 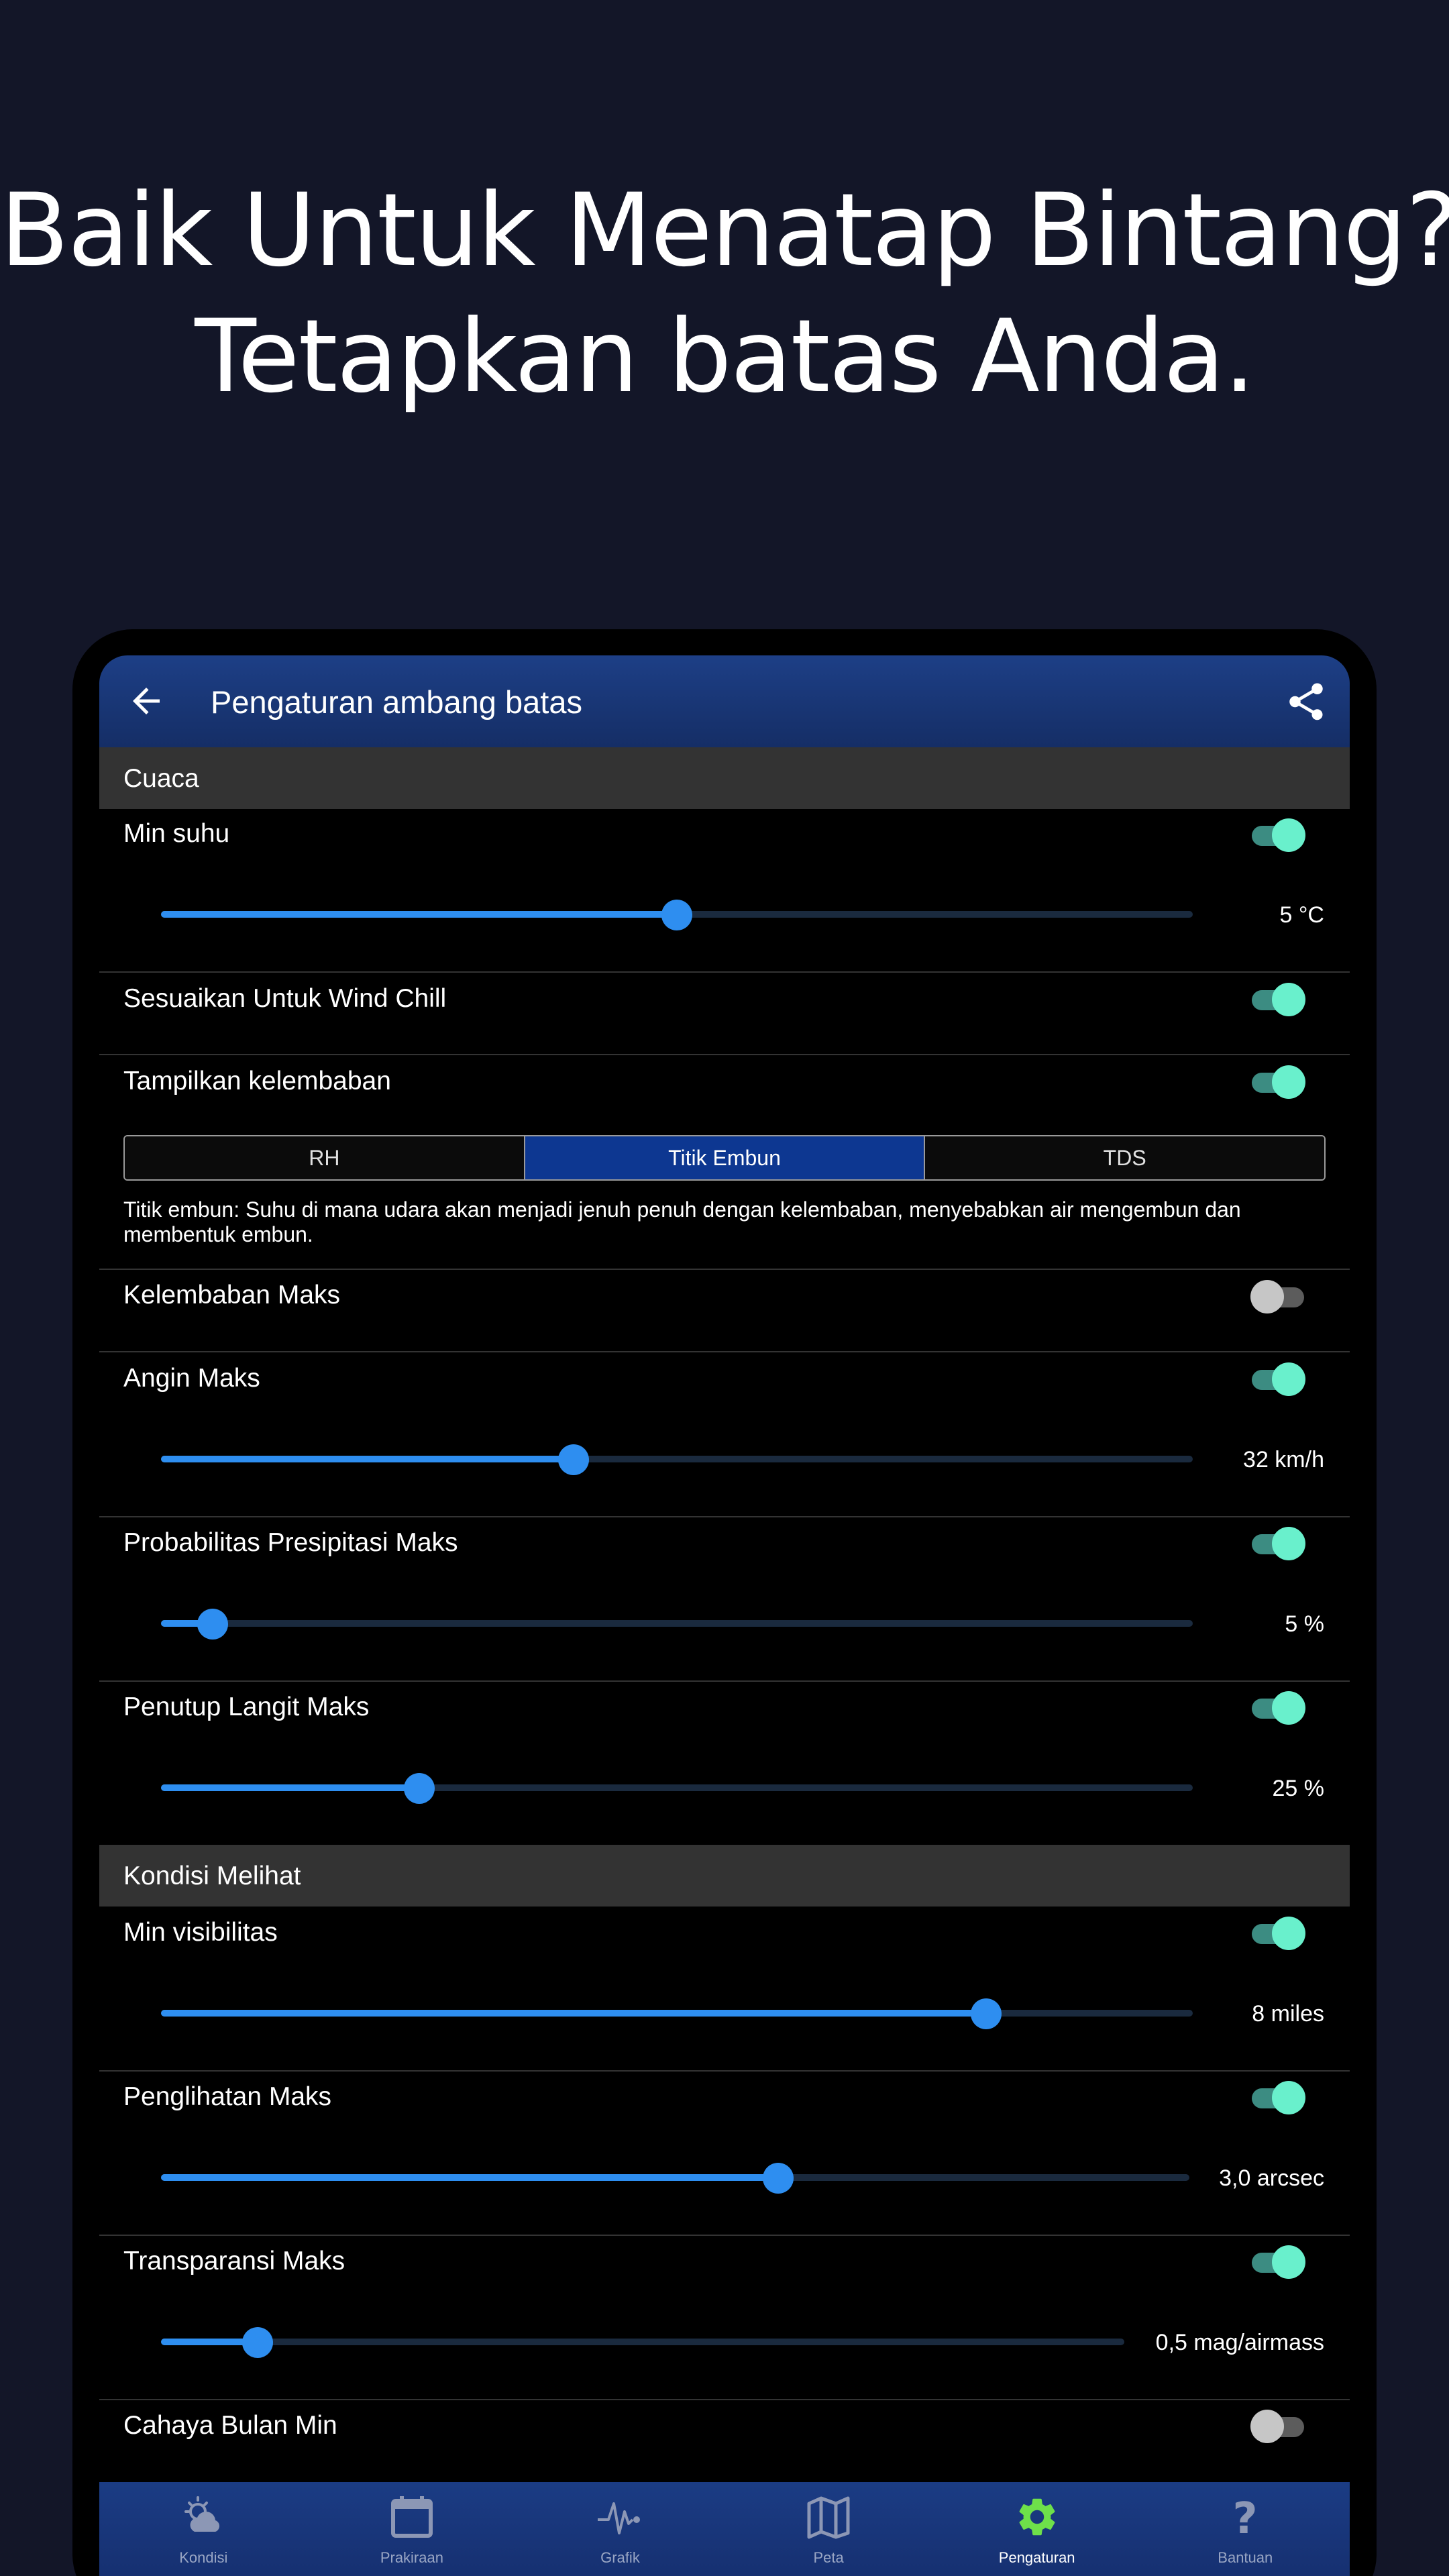 What do you see at coordinates (620, 2557) in the screenshot?
I see `nav-label: Grafik` at bounding box center [620, 2557].